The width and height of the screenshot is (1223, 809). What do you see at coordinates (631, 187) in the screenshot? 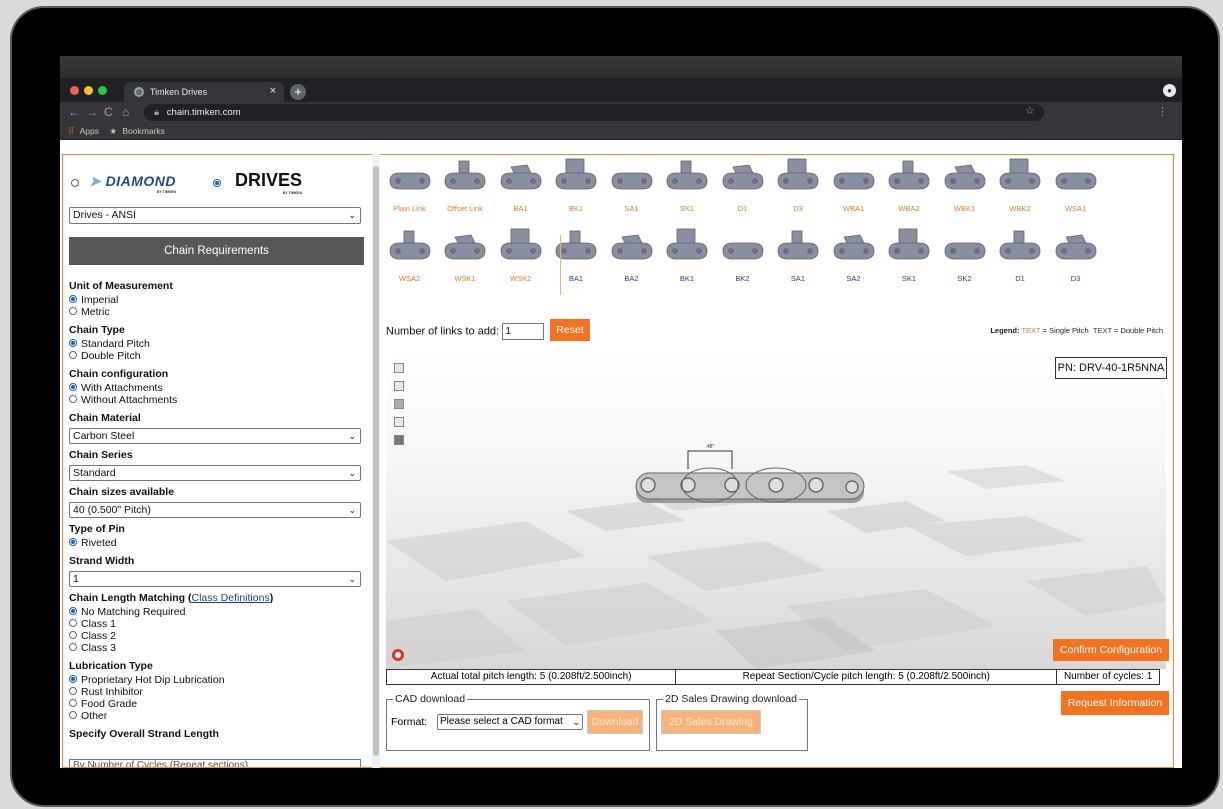
I see `link-thumb-single: SA1` at bounding box center [631, 187].